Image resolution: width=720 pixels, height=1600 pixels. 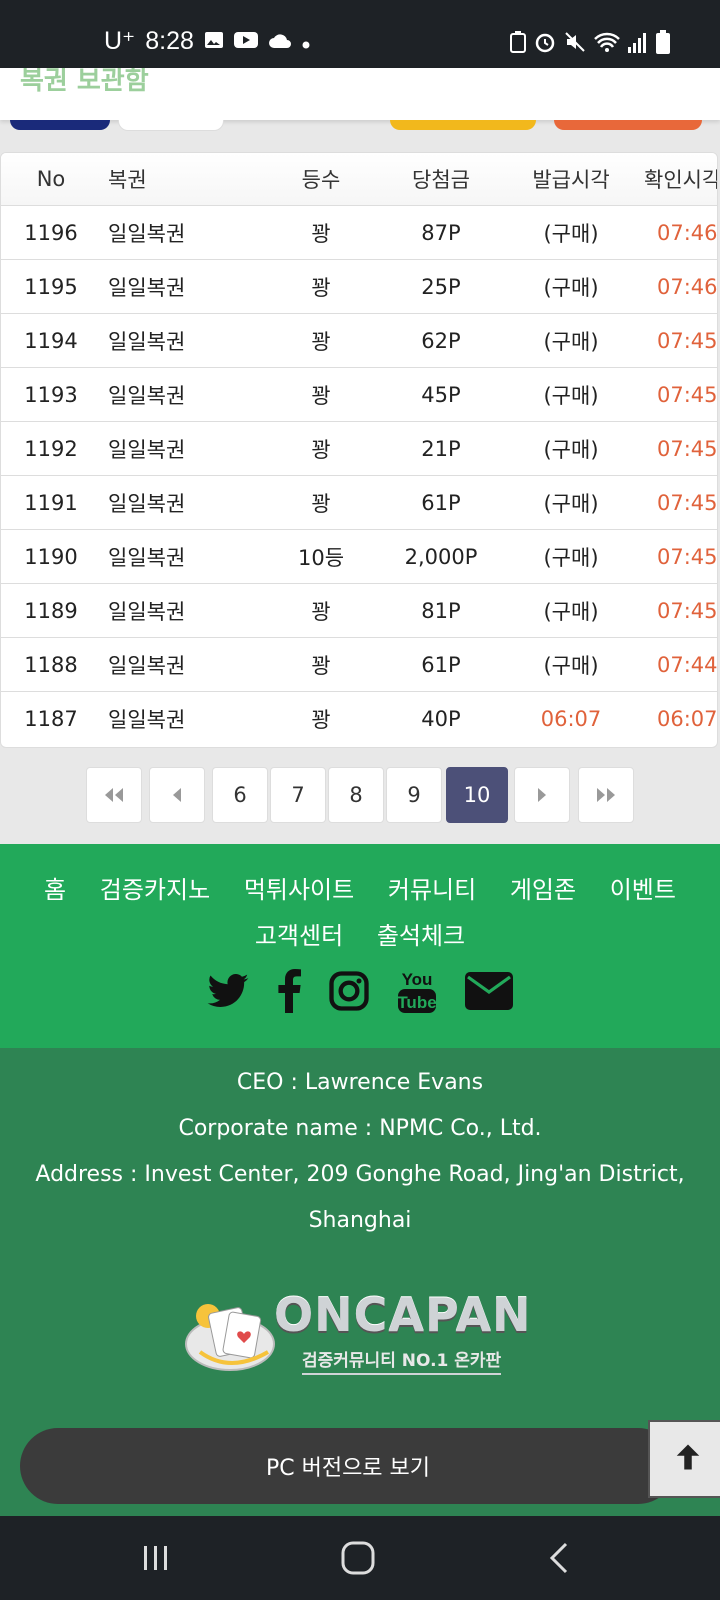 I want to click on header-rank: 등수, so click(x=321, y=180).